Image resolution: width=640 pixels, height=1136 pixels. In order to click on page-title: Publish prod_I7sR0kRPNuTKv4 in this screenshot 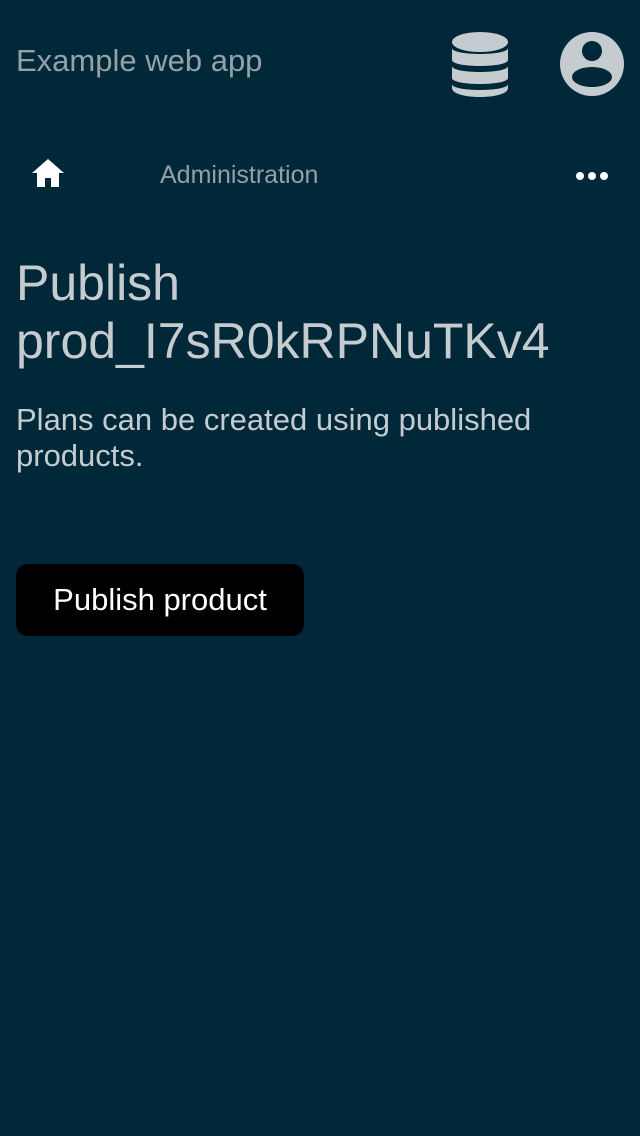, I will do `click(321, 312)`.